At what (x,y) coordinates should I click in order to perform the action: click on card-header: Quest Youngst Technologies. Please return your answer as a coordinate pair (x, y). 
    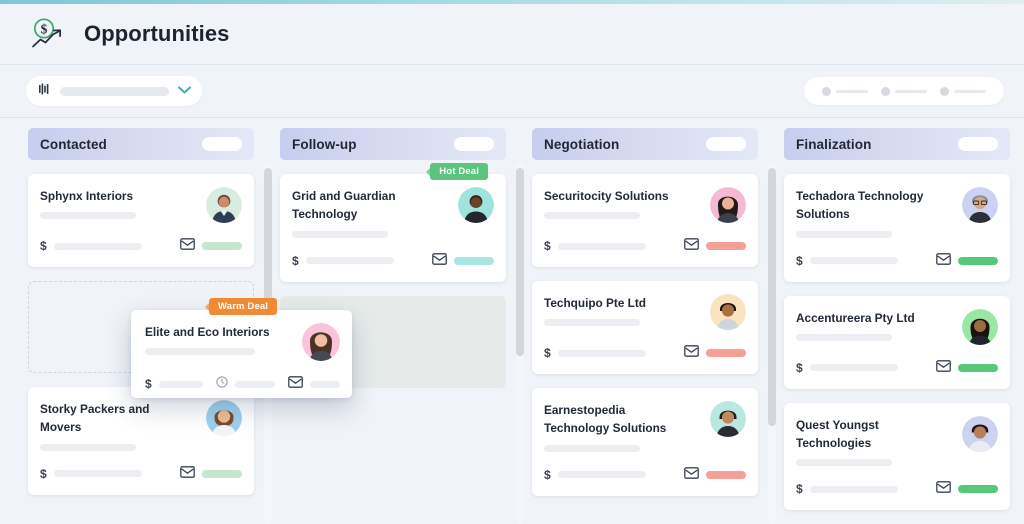
    Looking at the image, I should click on (897, 441).